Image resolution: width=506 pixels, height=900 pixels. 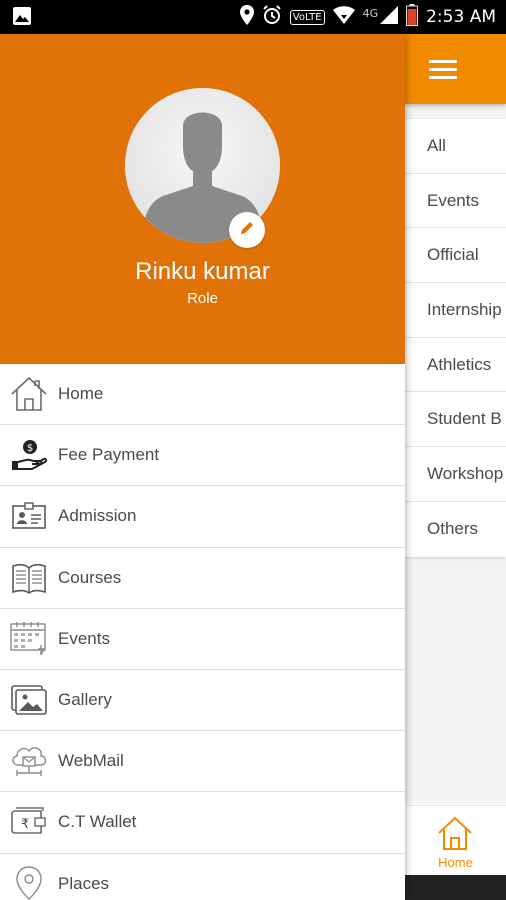 What do you see at coordinates (109, 455) in the screenshot?
I see `menu-label-fee-payment: Fee Payment` at bounding box center [109, 455].